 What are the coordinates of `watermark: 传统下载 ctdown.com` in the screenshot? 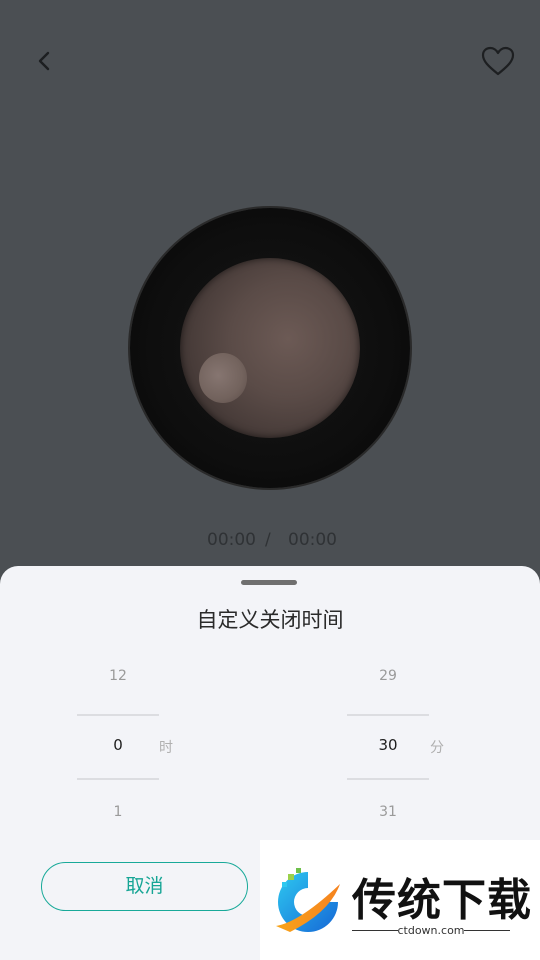 It's located at (400, 900).